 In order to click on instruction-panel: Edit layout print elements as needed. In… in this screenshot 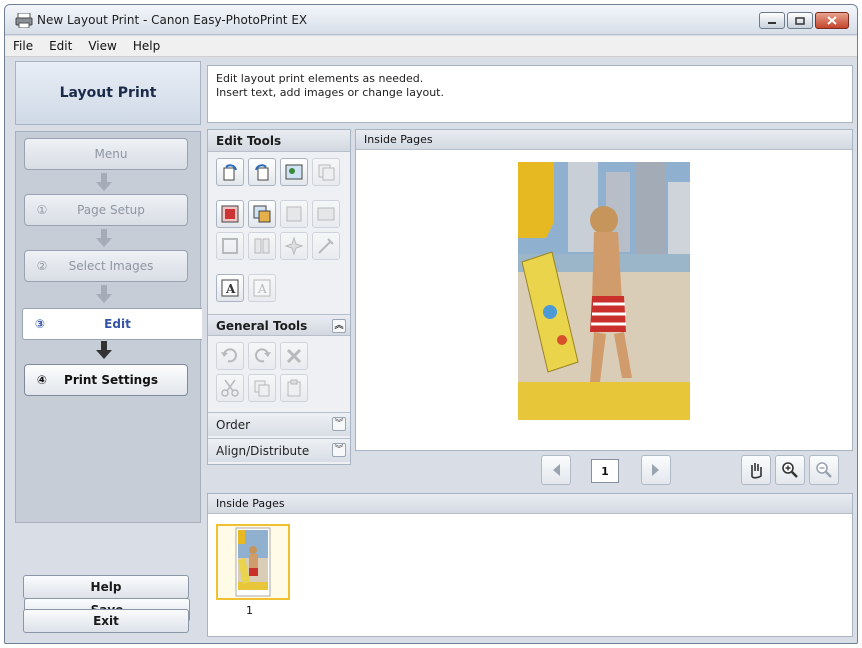, I will do `click(530, 94)`.